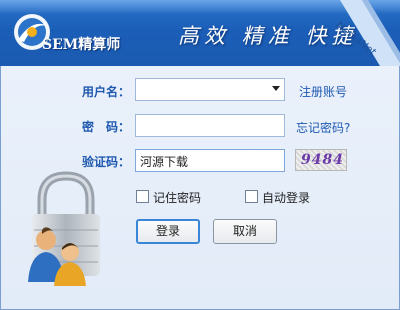  I want to click on username-value, so click(201, 90).